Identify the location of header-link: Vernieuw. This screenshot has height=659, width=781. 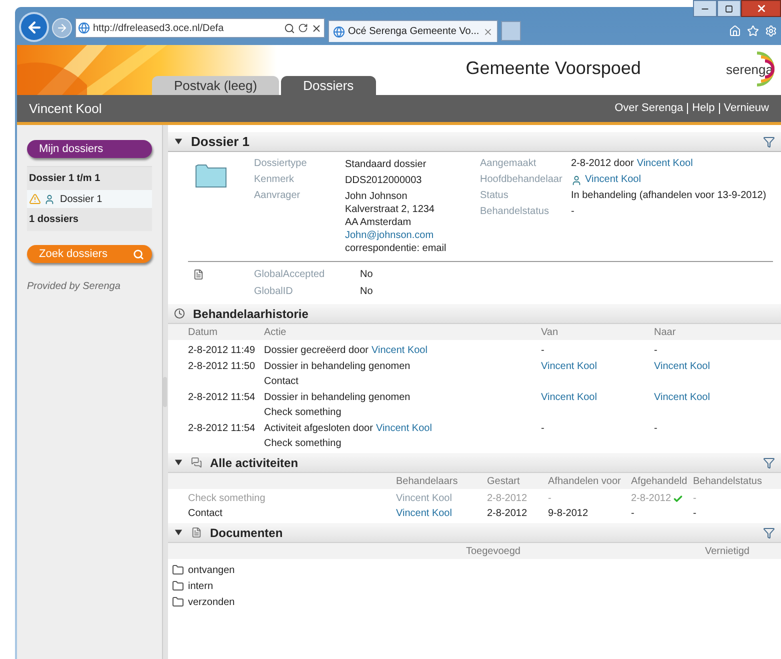
(746, 108).